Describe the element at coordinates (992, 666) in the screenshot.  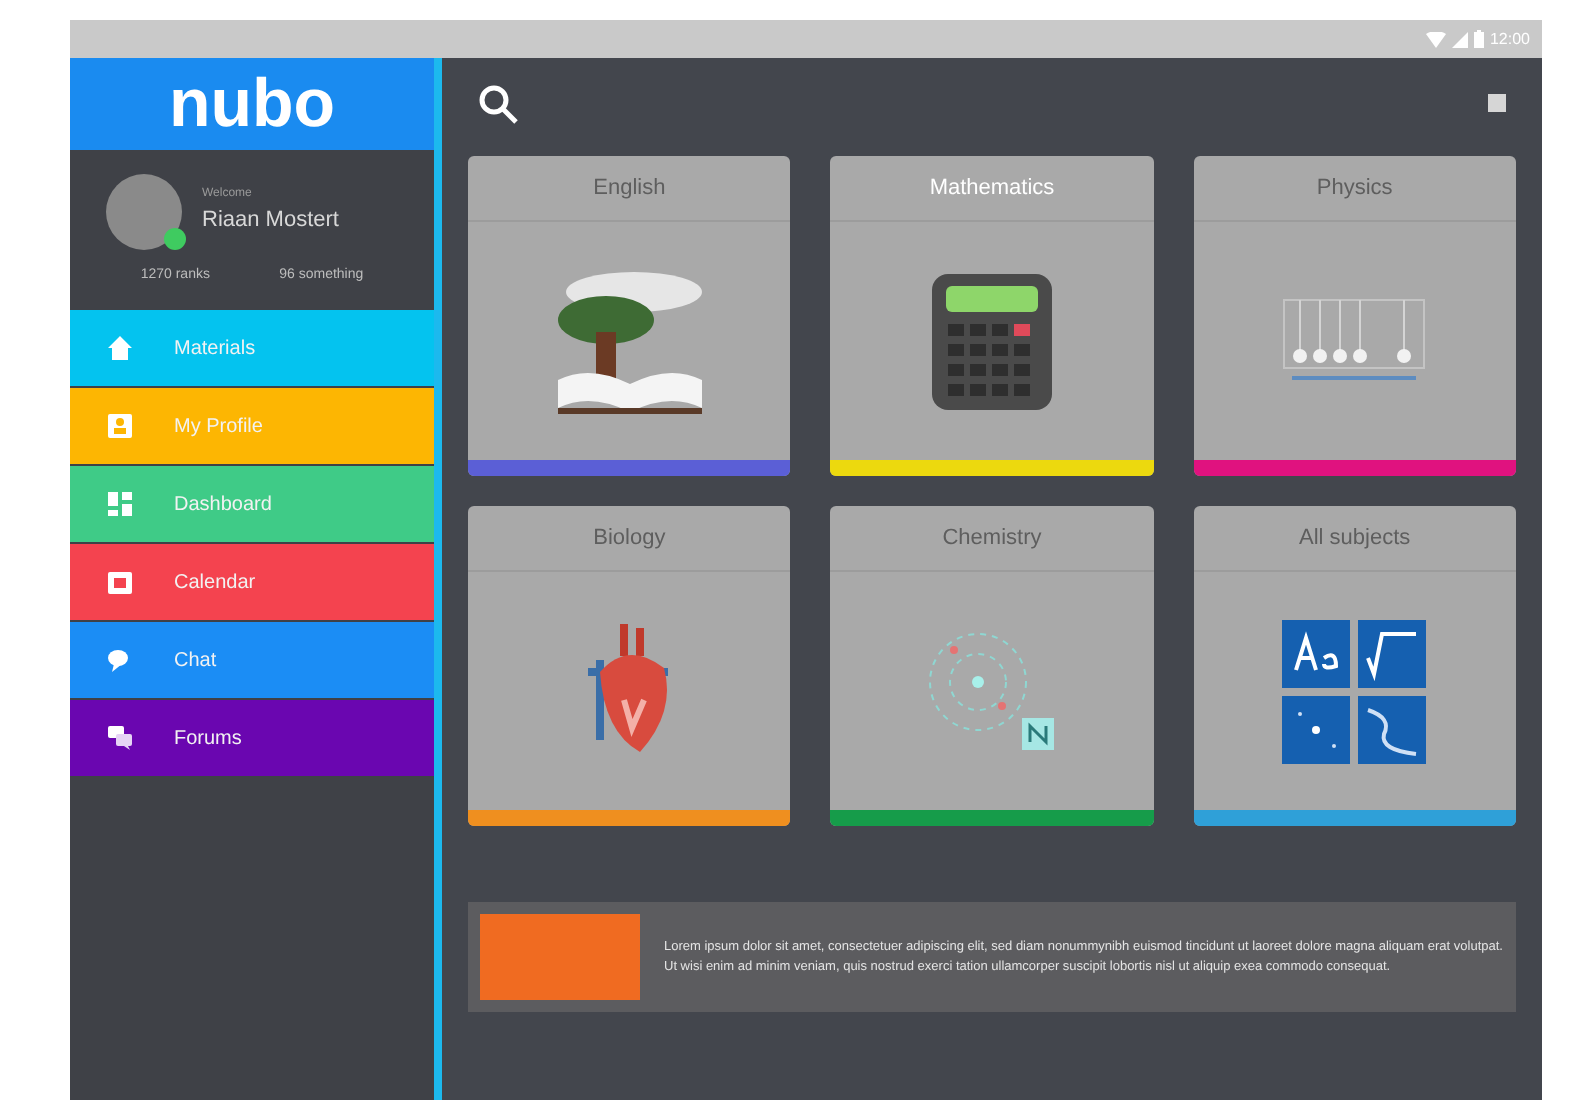
I see `subject-card: Chemistry` at that location.